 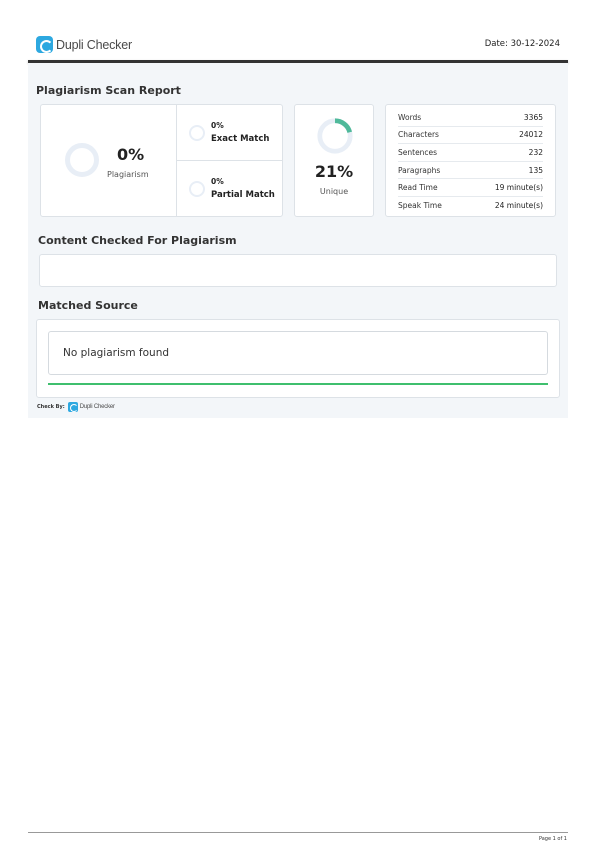 I want to click on stat-row-speak-time: Speak Time 24 minute(s), so click(x=470, y=206).